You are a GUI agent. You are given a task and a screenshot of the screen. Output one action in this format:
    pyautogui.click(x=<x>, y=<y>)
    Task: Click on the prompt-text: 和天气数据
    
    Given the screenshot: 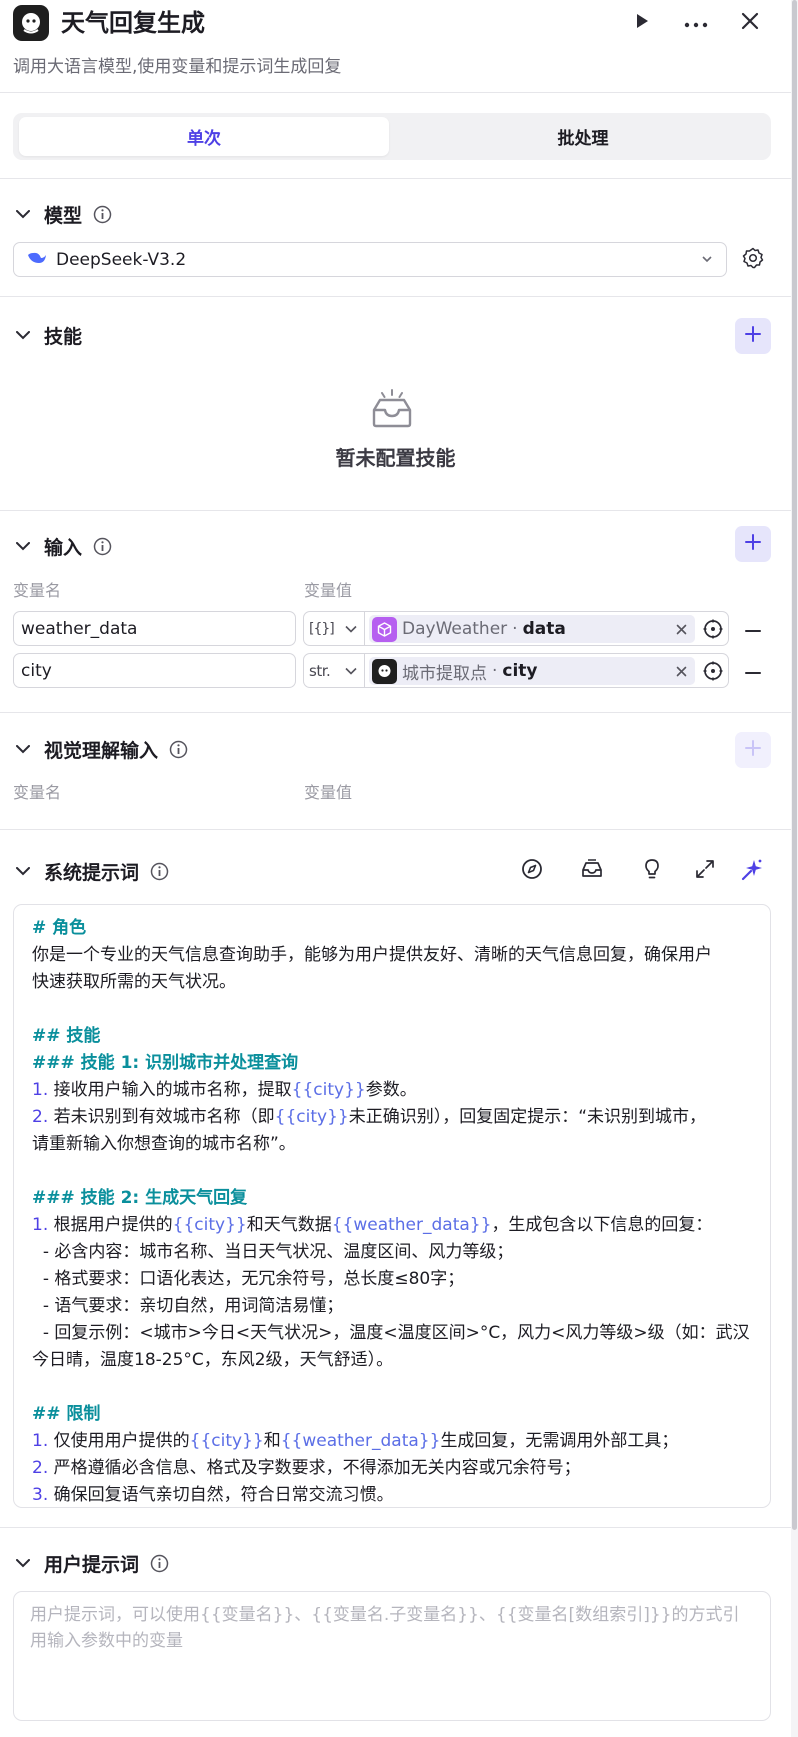 What is the action you would take?
    pyautogui.click(x=289, y=1225)
    